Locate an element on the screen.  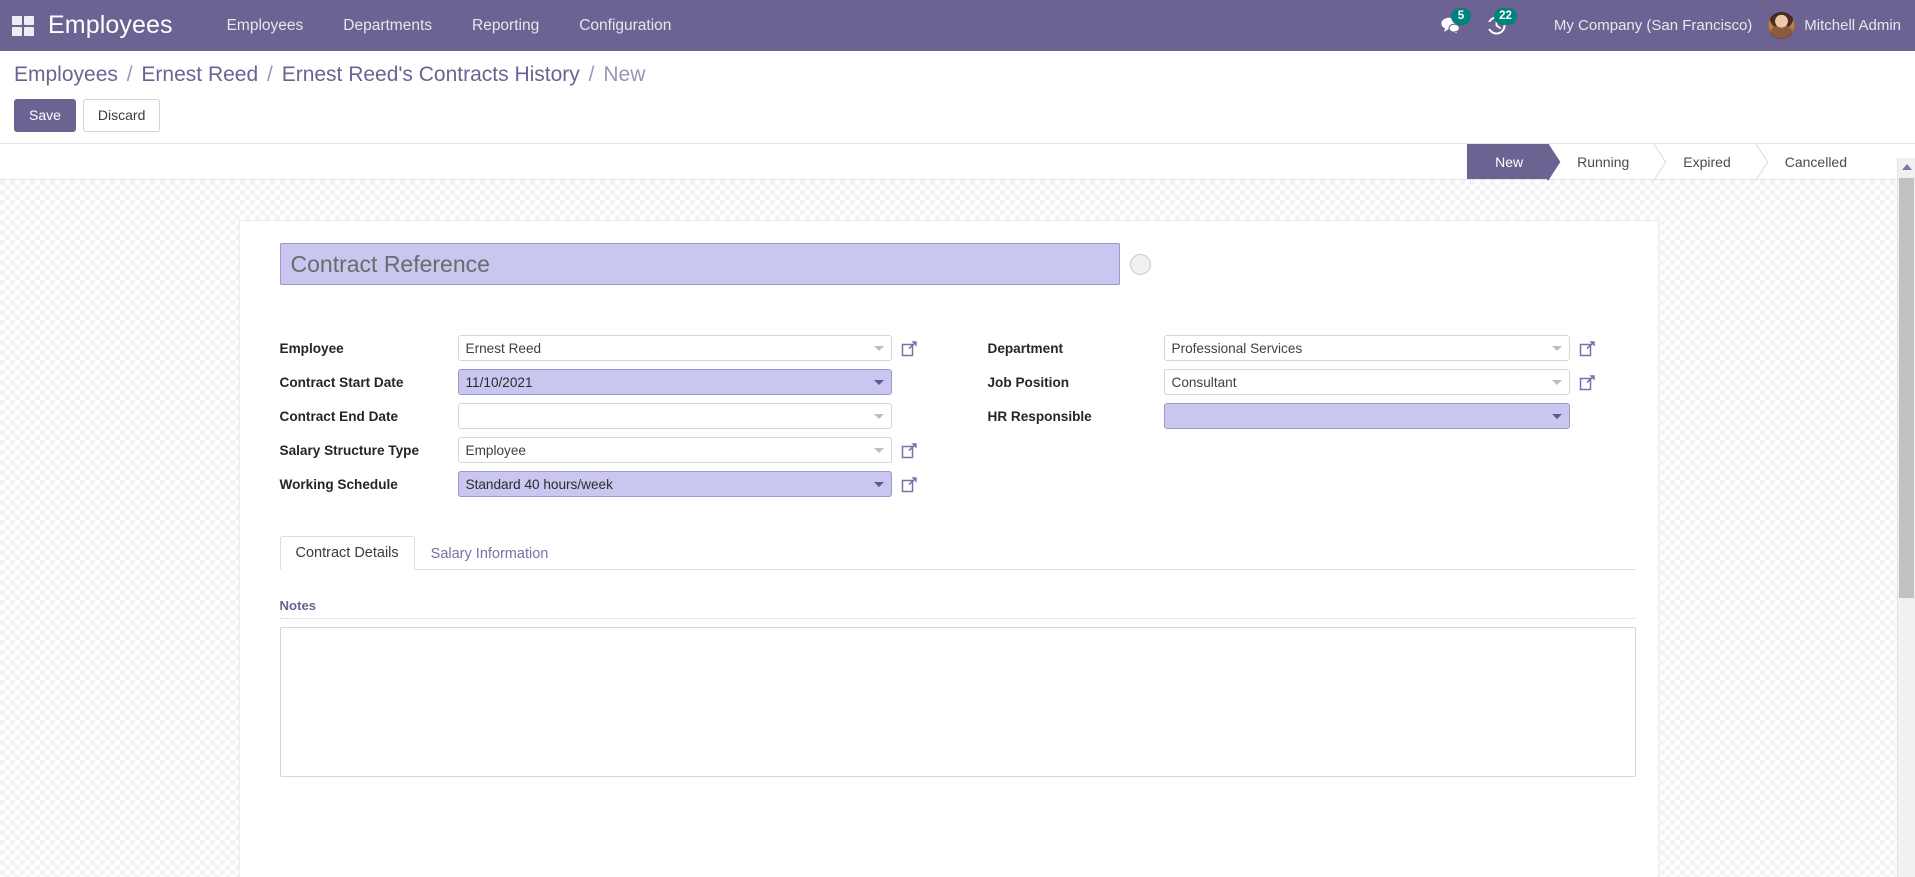
working-schedule-select: Standard 40 hours/week is located at coordinates (674, 484).